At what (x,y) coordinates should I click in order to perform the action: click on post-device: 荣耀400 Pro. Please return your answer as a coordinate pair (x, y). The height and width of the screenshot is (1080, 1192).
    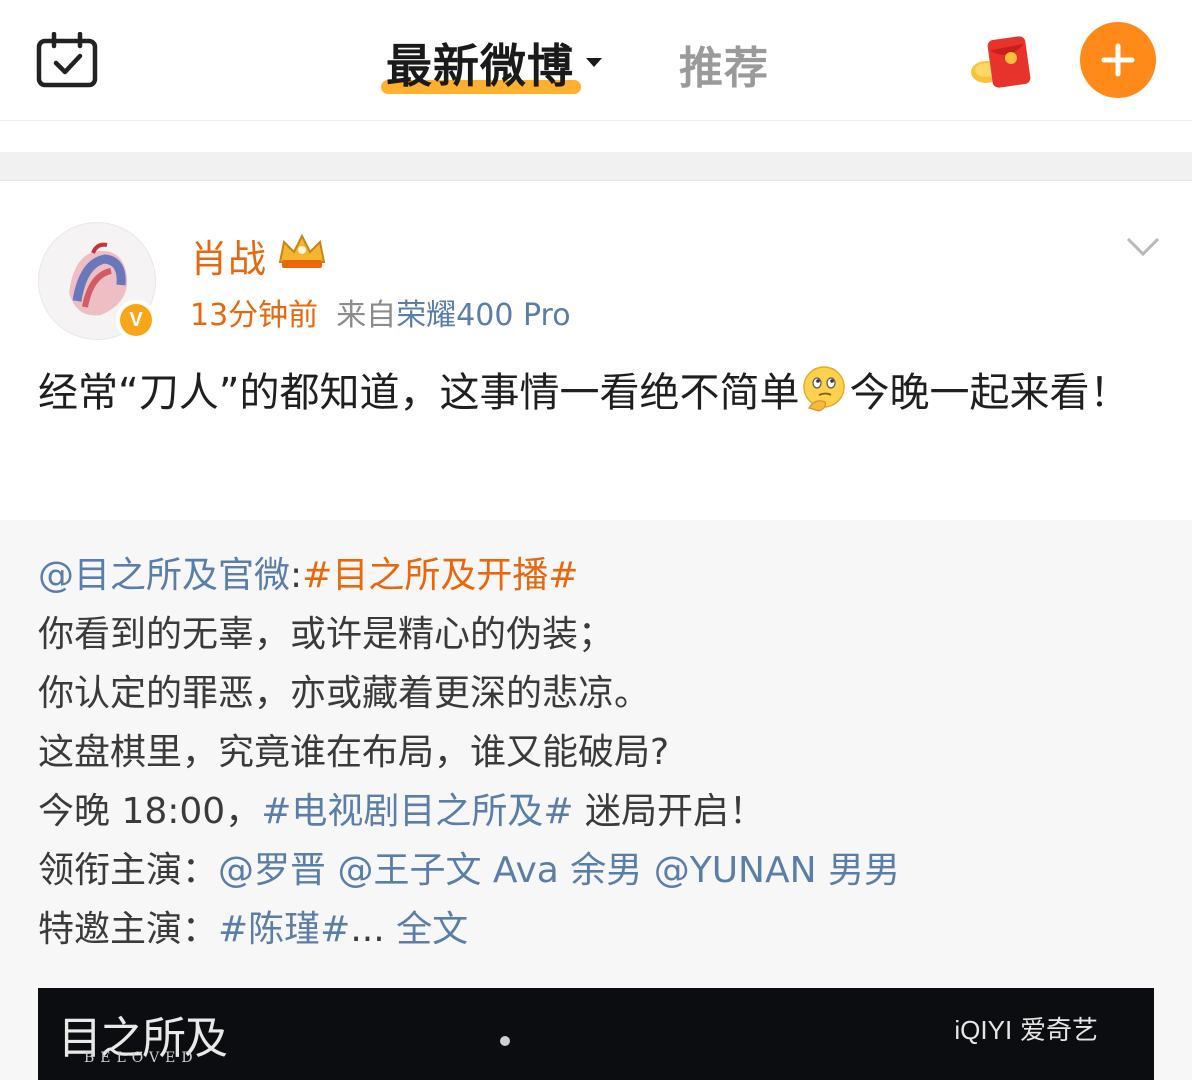
    Looking at the image, I should click on (483, 315).